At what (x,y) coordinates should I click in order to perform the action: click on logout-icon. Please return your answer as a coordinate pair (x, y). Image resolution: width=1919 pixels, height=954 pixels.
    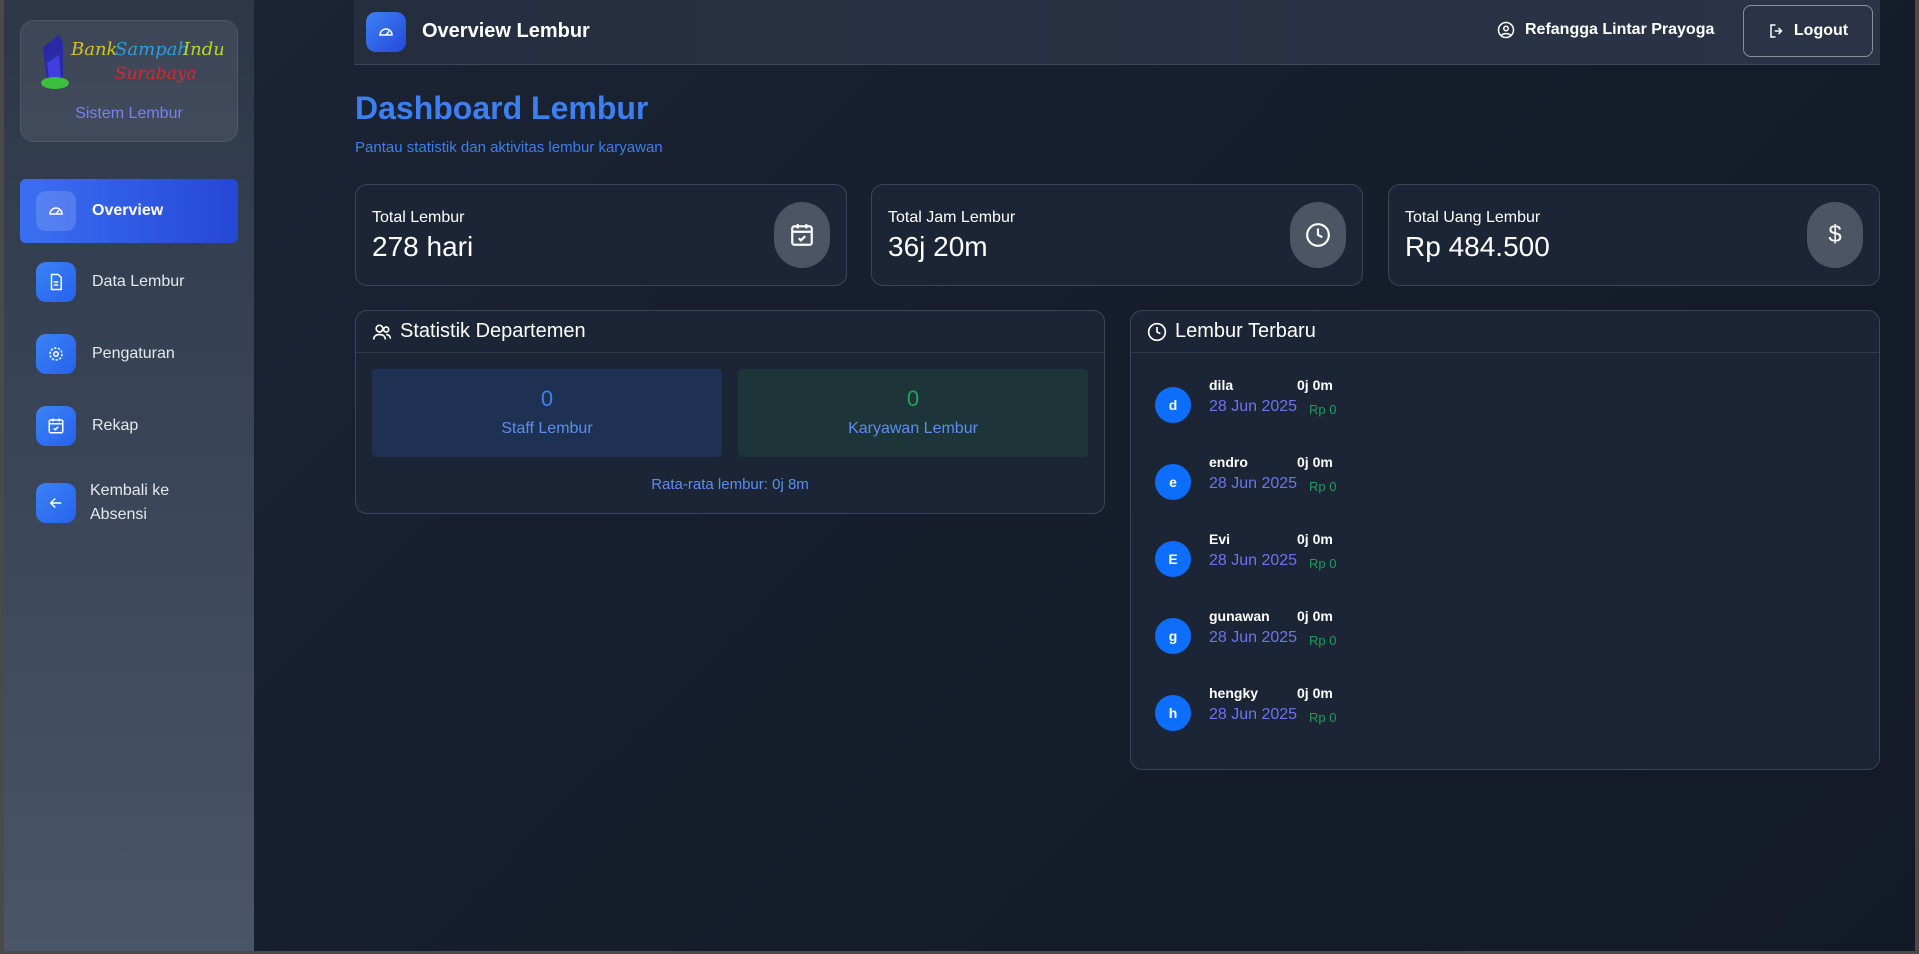
    Looking at the image, I should click on (1776, 31).